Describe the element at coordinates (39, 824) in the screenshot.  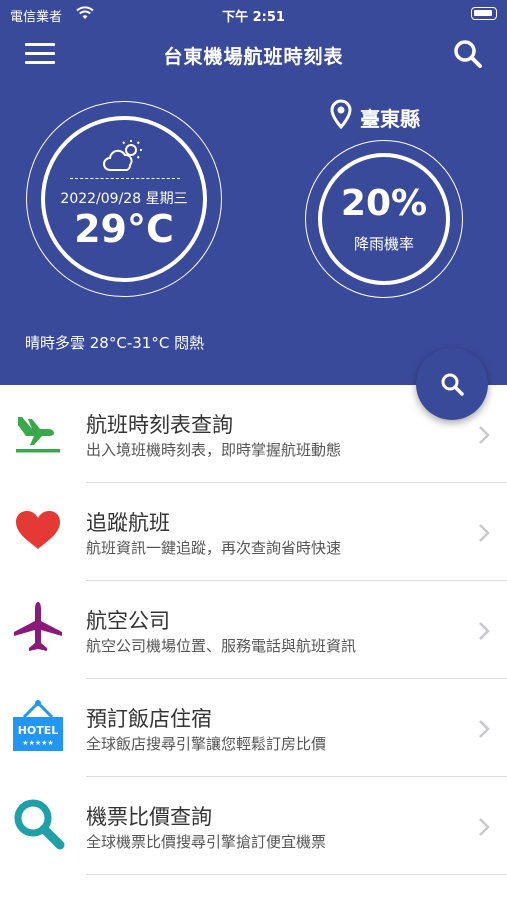
I see `magnifier-icon` at that location.